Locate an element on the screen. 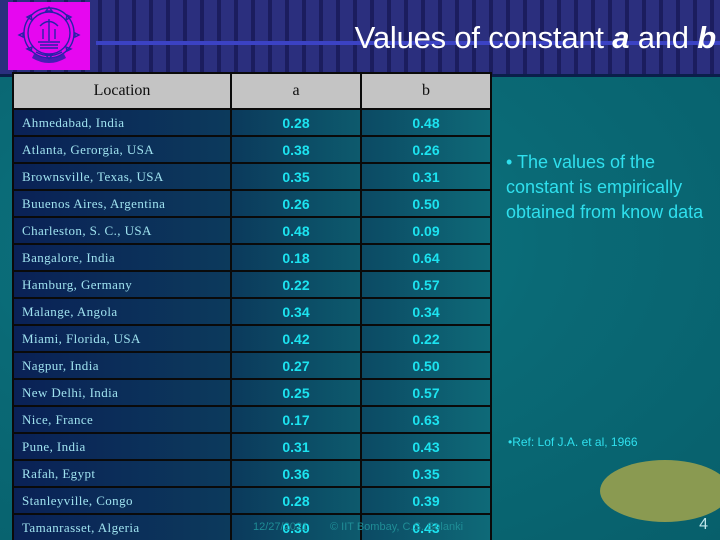 The width and height of the screenshot is (720, 540). cell-value-a: 0.22 is located at coordinates (296, 284).